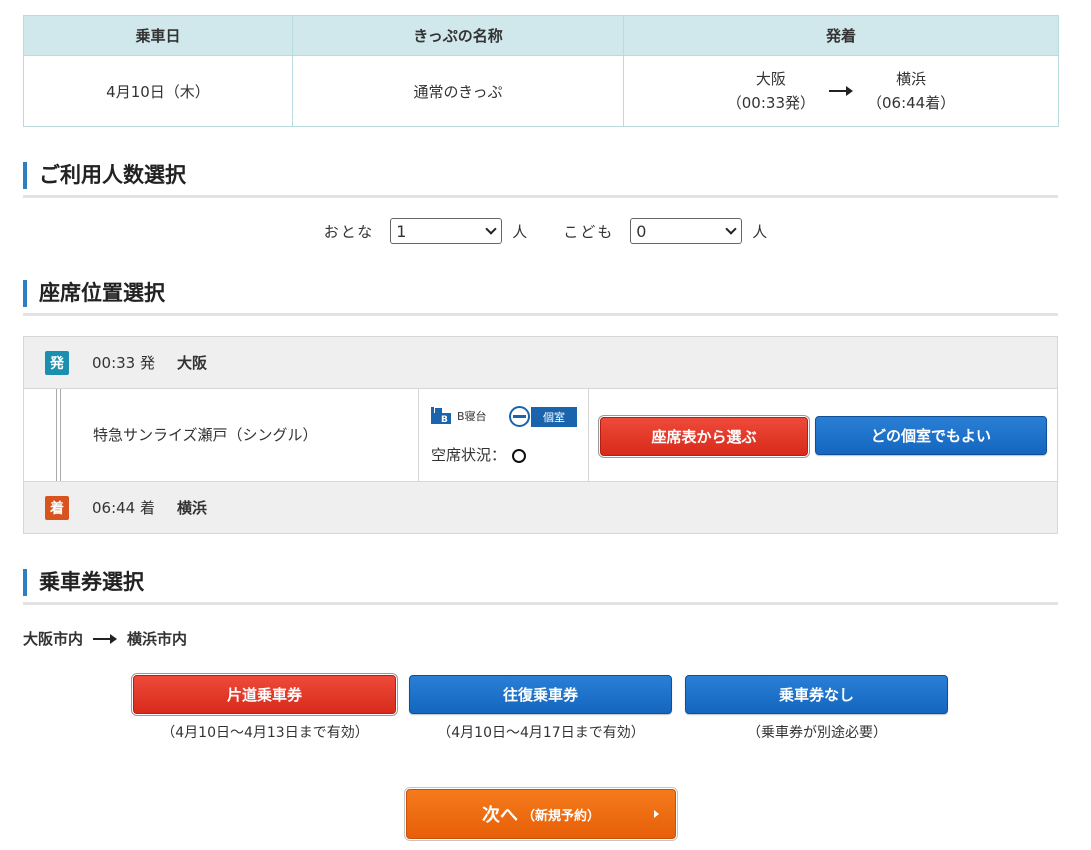 The width and height of the screenshot is (1091, 850). What do you see at coordinates (540, 297) in the screenshot?
I see `seat-position-heading: 座席位置選択` at bounding box center [540, 297].